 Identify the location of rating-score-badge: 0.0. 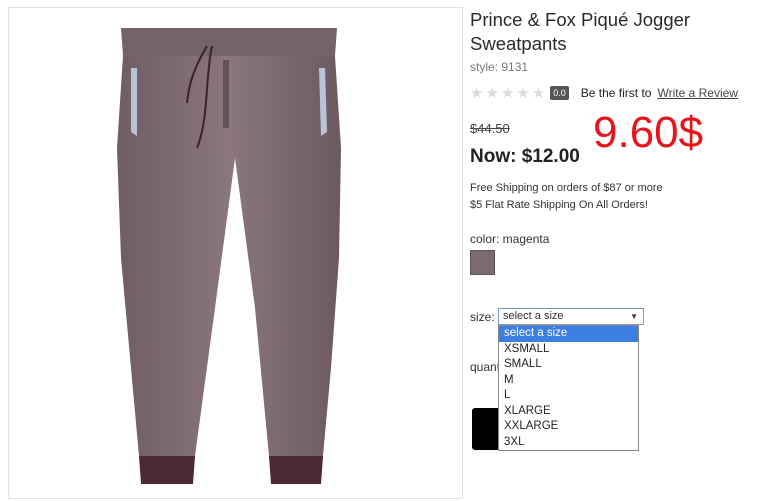
(559, 93).